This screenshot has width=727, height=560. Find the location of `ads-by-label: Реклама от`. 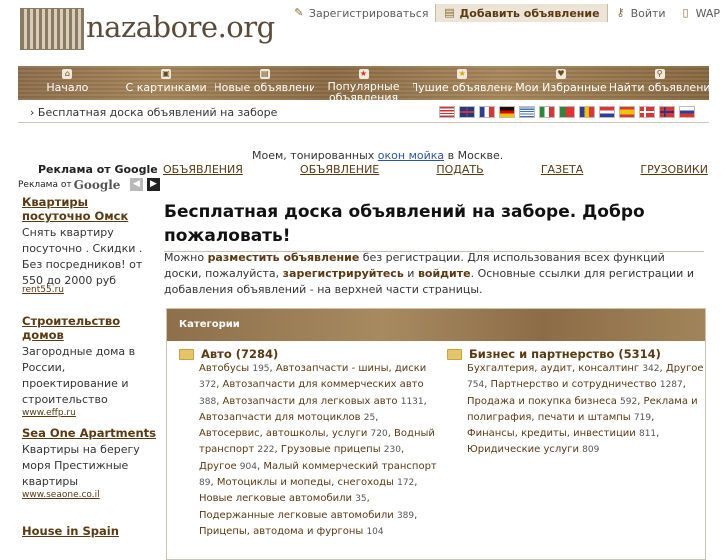

ads-by-label: Реклама от is located at coordinates (45, 185).